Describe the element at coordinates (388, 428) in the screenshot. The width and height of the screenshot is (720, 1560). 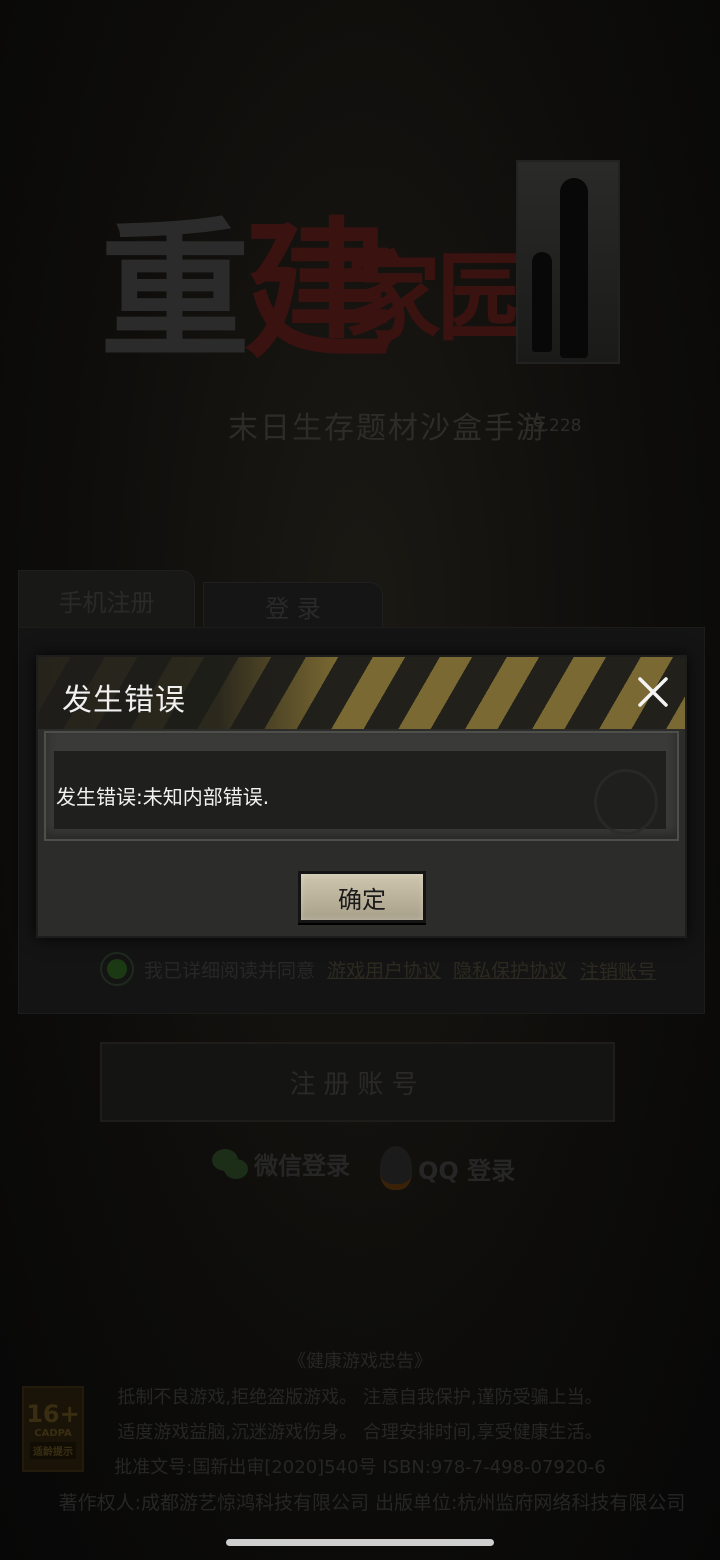
I see `game-subtitle: 末日生存题材沙盒手游` at that location.